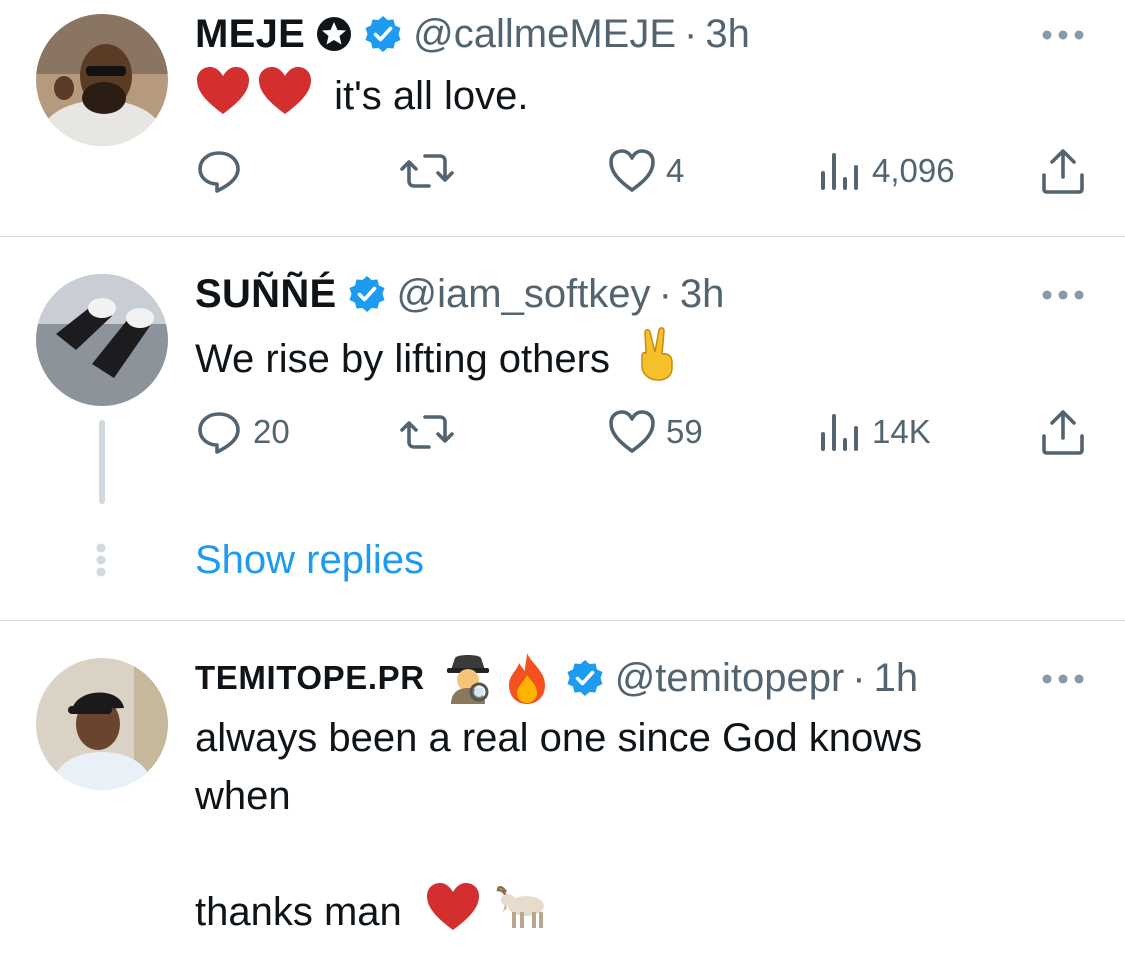 The width and height of the screenshot is (1125, 963). What do you see at coordinates (657, 361) in the screenshot?
I see `victory-hand-emoji-icon` at bounding box center [657, 361].